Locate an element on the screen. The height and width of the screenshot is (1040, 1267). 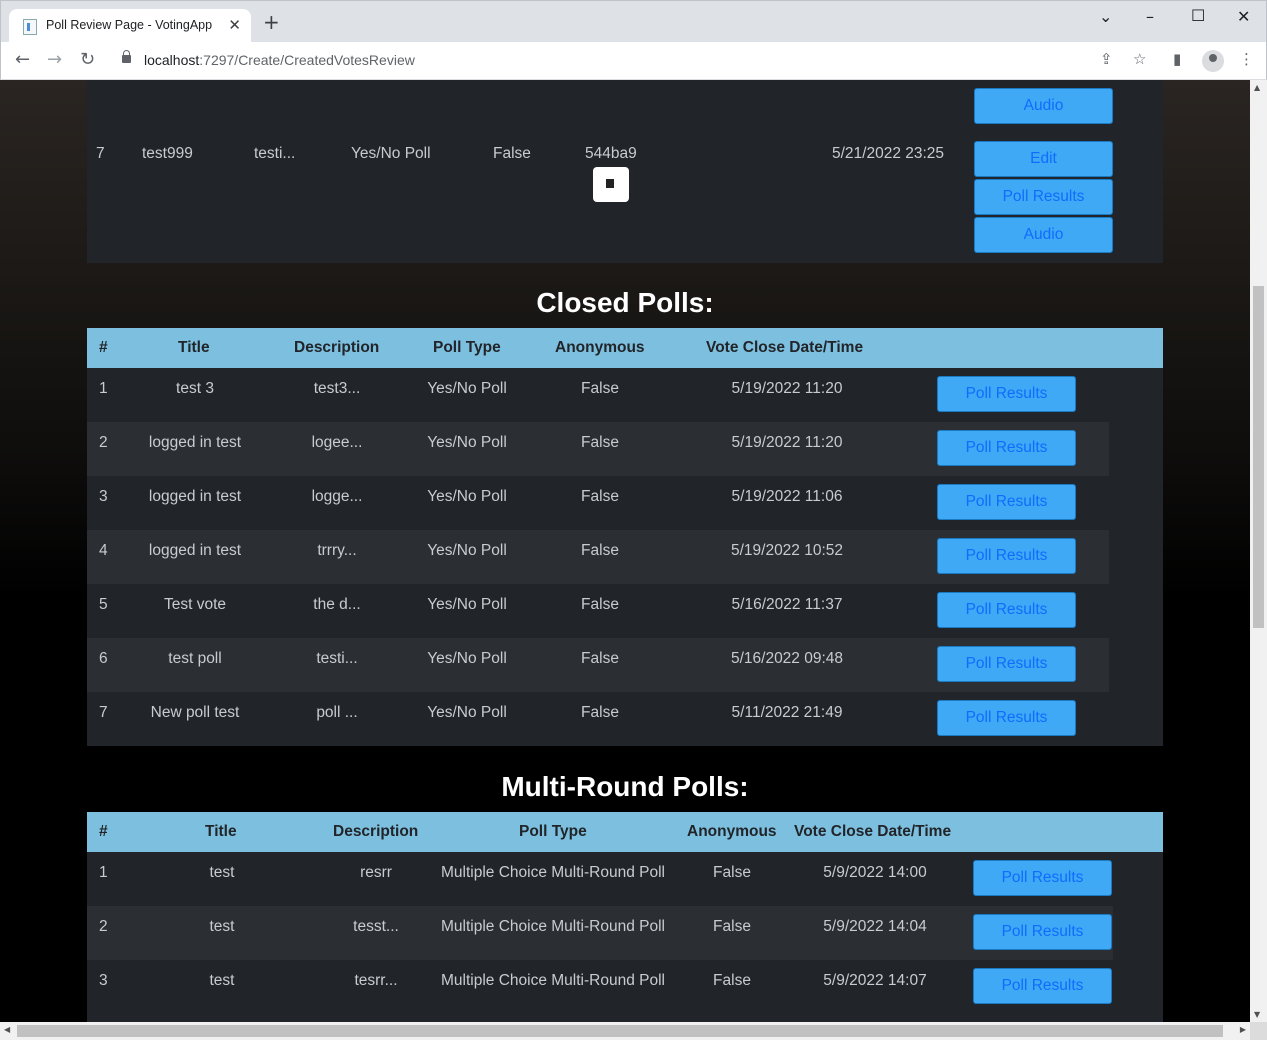
row-close-time: 5/19/2022 11:06 is located at coordinates (787, 496).